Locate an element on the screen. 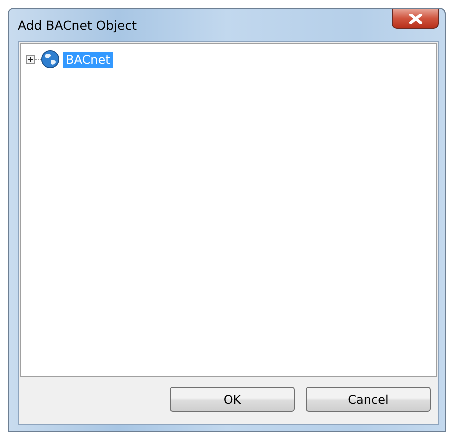  window-title: Add BACnet Object is located at coordinates (78, 25).